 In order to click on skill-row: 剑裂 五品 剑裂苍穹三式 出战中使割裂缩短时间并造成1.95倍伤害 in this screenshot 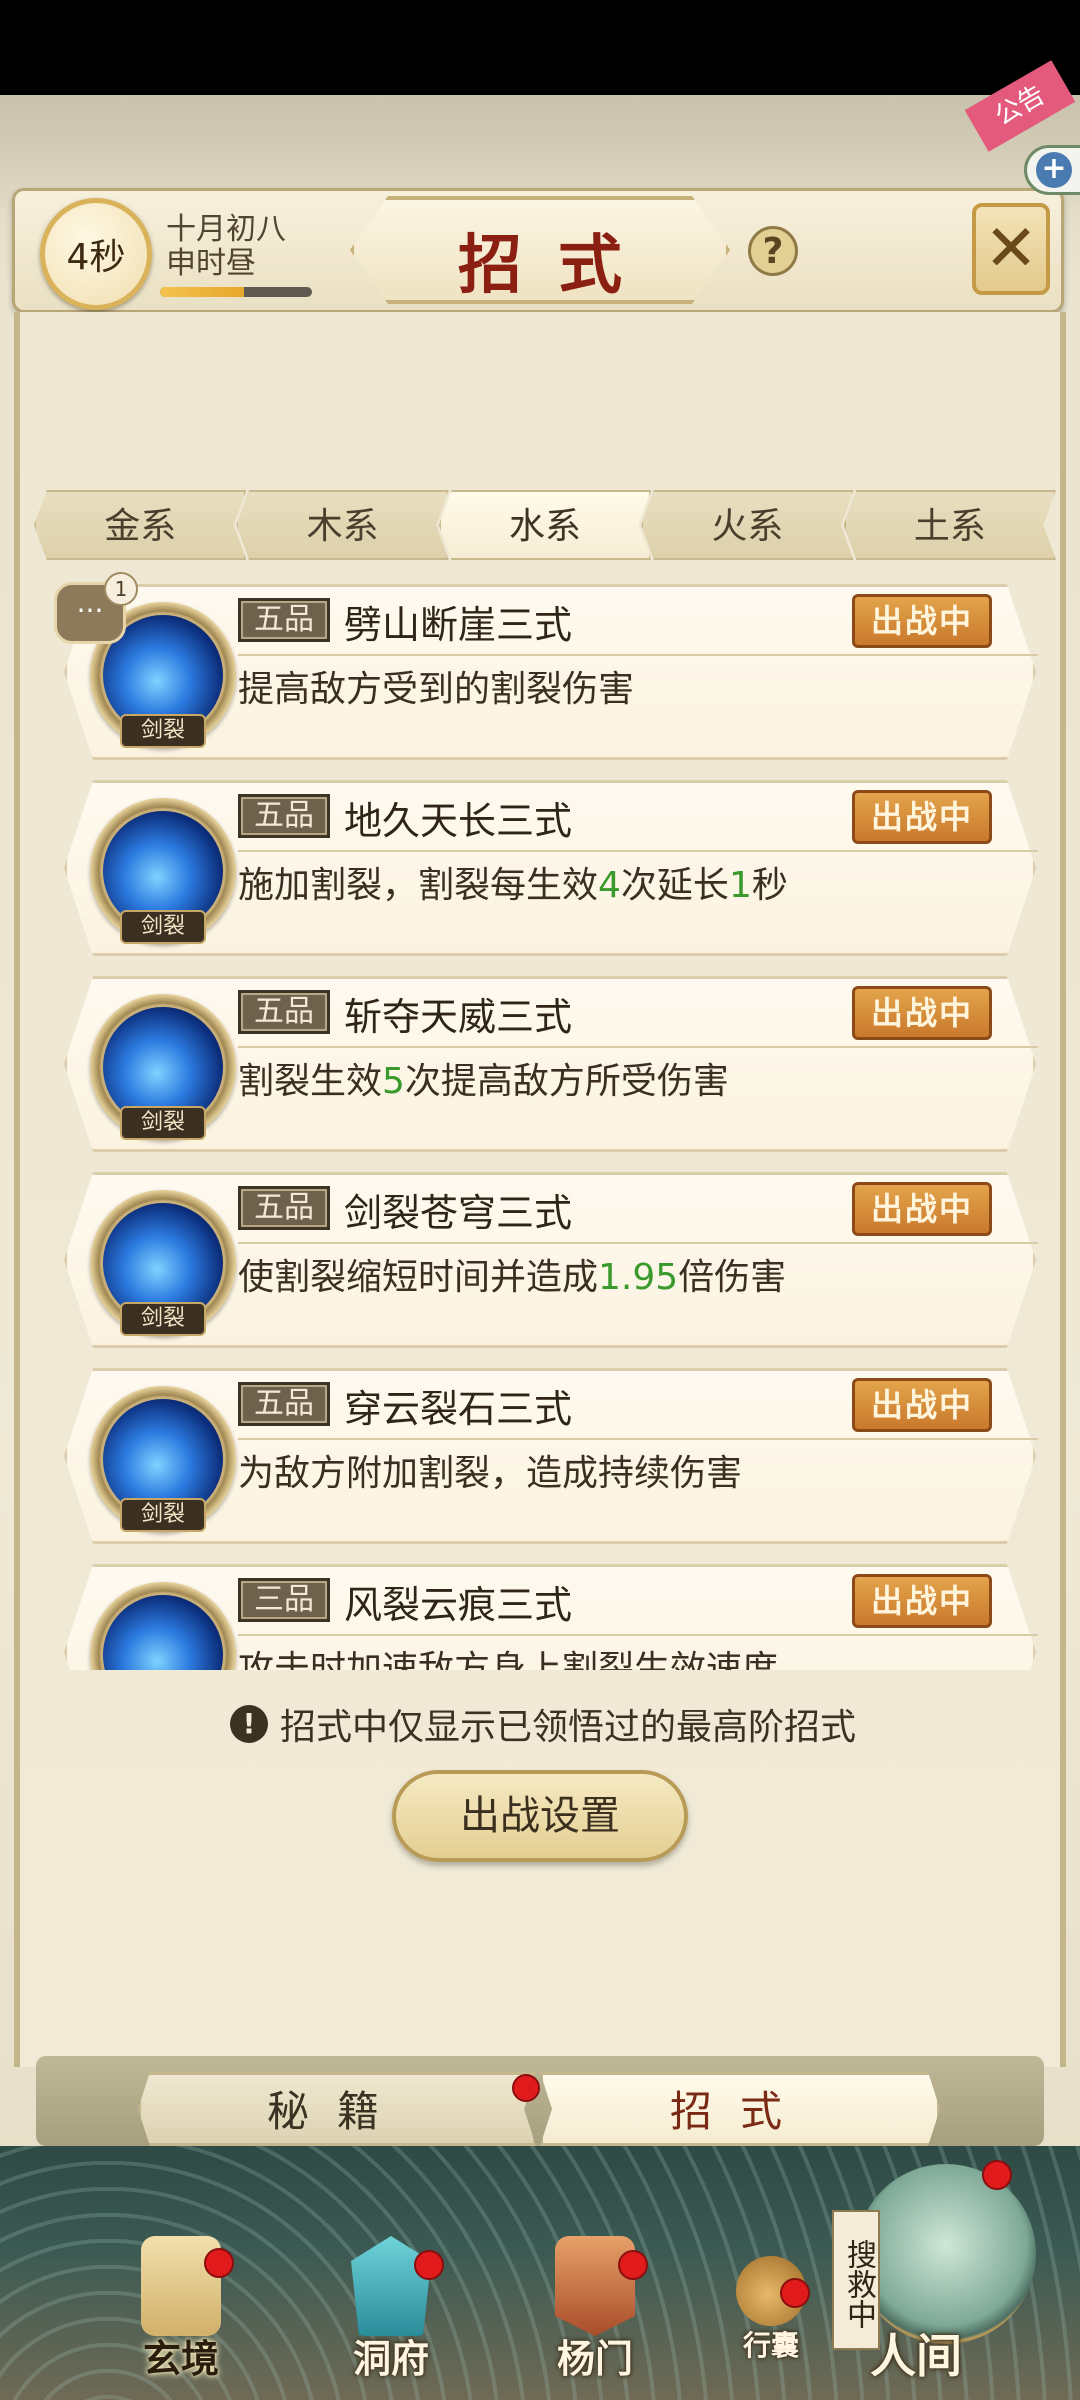, I will do `click(540, 1260)`.